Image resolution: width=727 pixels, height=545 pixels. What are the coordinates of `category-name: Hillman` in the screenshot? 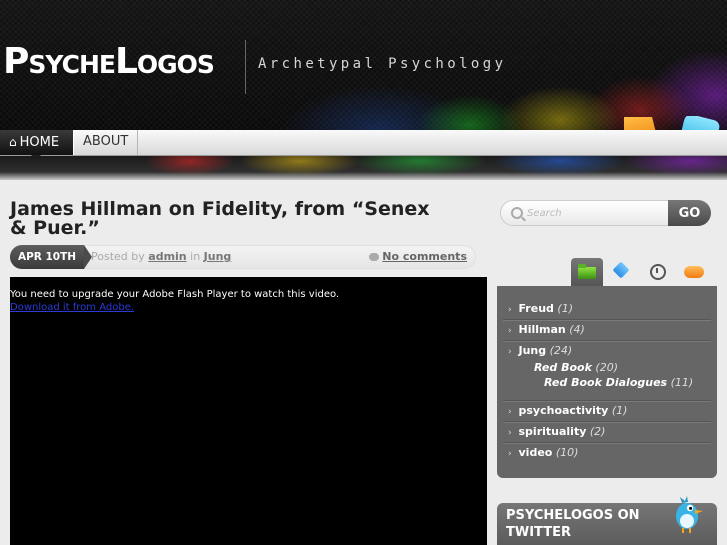 It's located at (542, 329).